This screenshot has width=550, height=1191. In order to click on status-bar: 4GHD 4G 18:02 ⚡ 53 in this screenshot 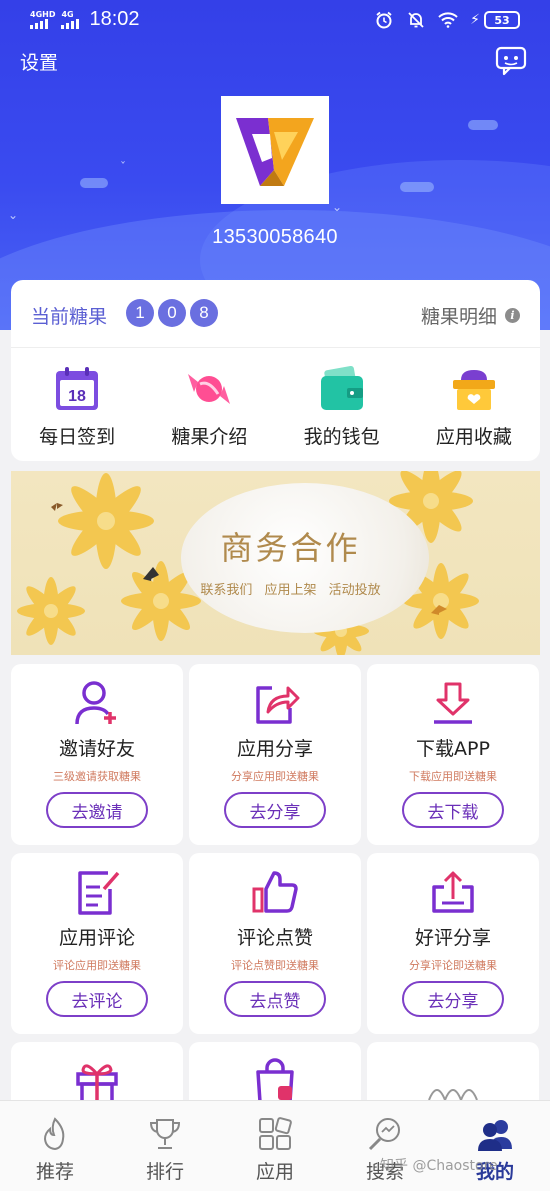, I will do `click(275, 22)`.